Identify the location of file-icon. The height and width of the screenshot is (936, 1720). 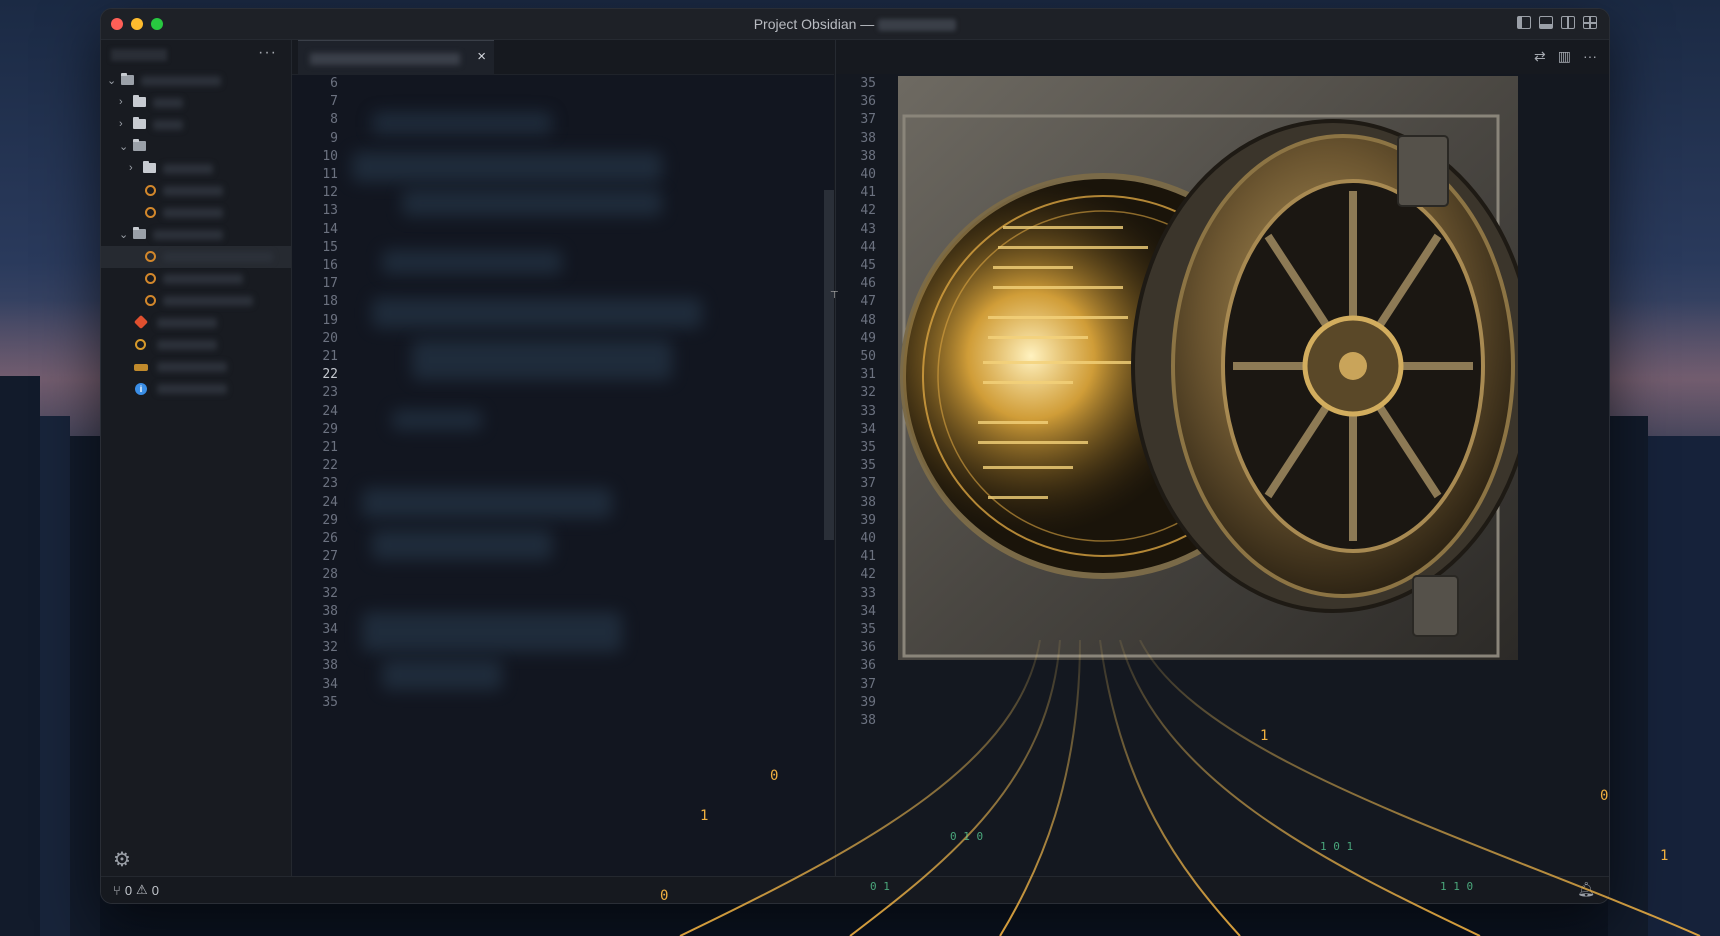
(150, 190).